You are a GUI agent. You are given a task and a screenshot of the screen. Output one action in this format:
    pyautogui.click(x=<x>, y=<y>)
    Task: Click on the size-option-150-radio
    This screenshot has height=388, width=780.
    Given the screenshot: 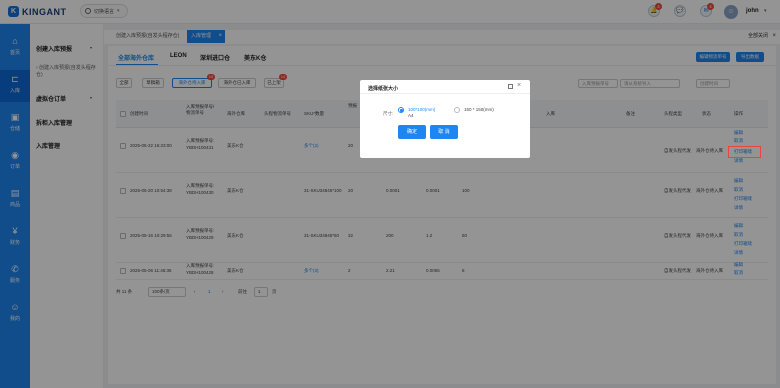 What is the action you would take?
    pyautogui.click(x=457, y=110)
    